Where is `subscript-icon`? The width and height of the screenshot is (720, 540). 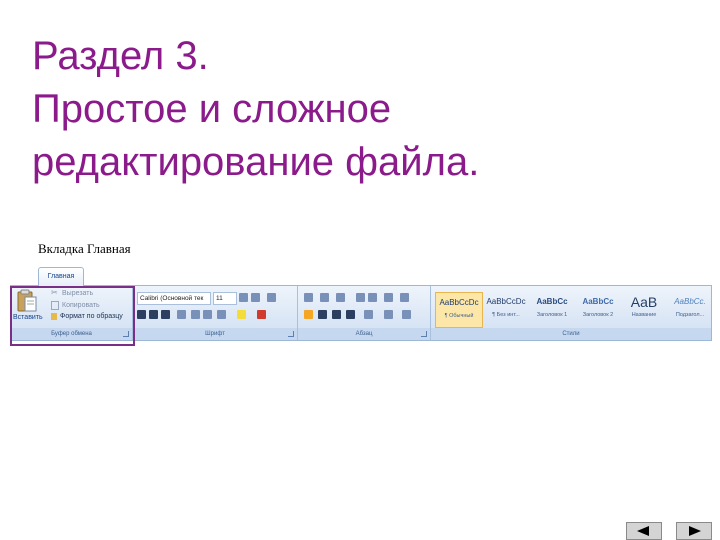
subscript-icon is located at coordinates (195, 314).